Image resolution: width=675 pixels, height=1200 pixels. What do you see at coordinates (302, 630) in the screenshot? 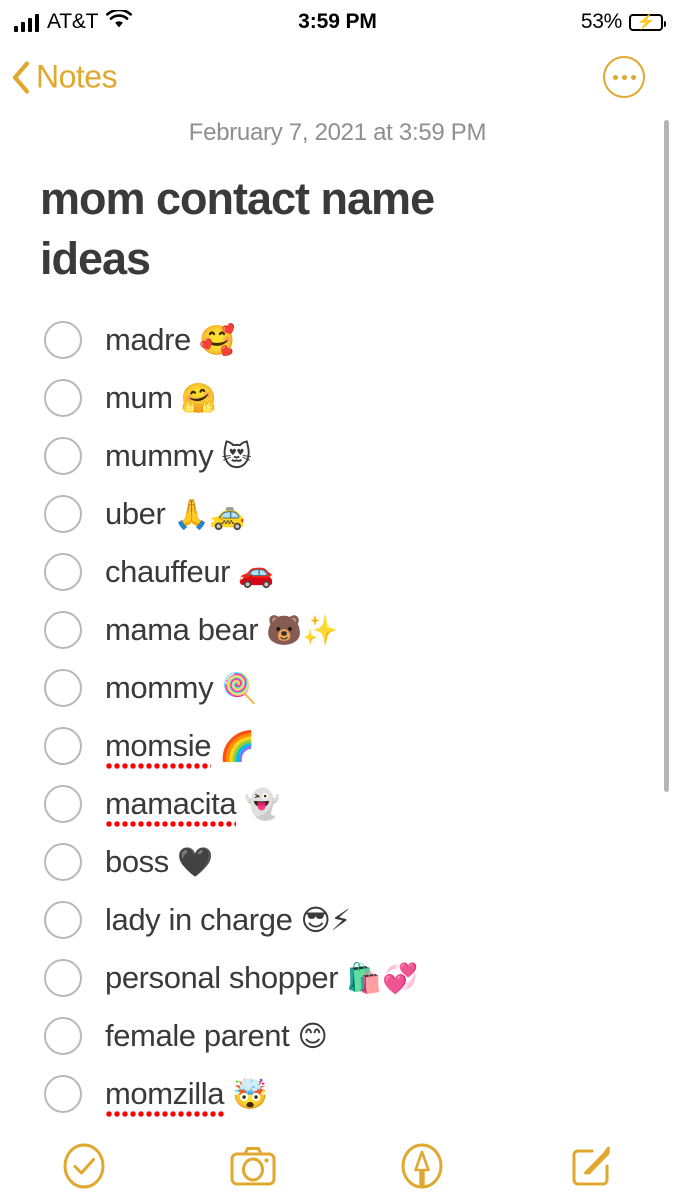
I see `checklist-item-emoji: 🐻✨` at bounding box center [302, 630].